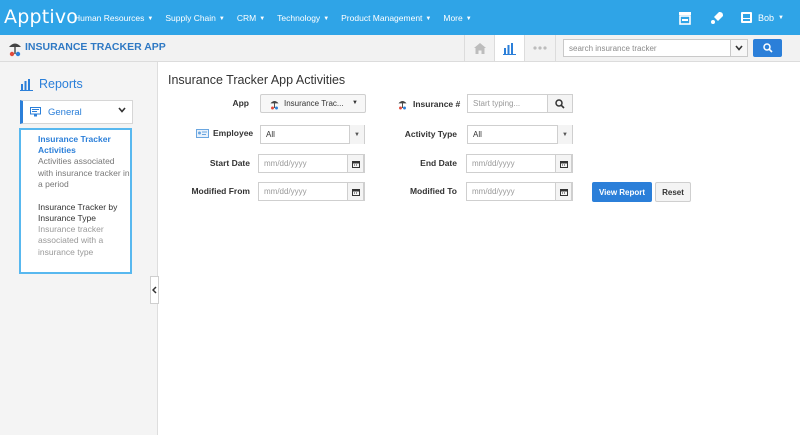  What do you see at coordinates (453, 17) in the screenshot?
I see `menu-label: More` at bounding box center [453, 17].